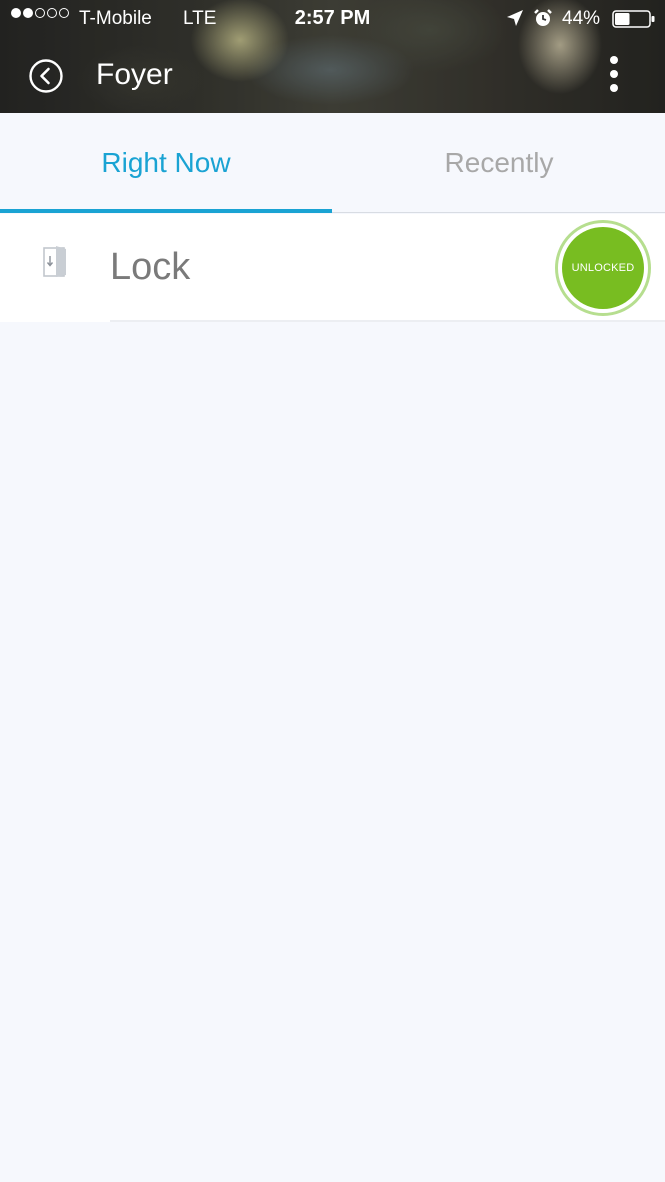 The width and height of the screenshot is (665, 1182). I want to click on more-options-button, so click(614, 75).